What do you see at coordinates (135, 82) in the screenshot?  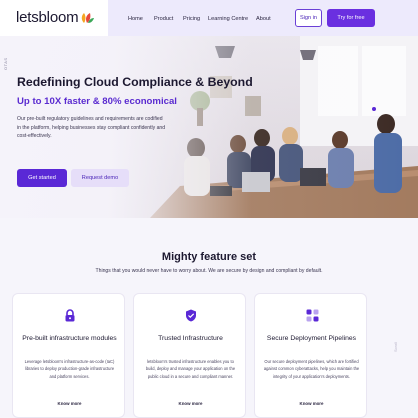 I see `hero-title: Redefining Cloud Compliance & Beyond` at bounding box center [135, 82].